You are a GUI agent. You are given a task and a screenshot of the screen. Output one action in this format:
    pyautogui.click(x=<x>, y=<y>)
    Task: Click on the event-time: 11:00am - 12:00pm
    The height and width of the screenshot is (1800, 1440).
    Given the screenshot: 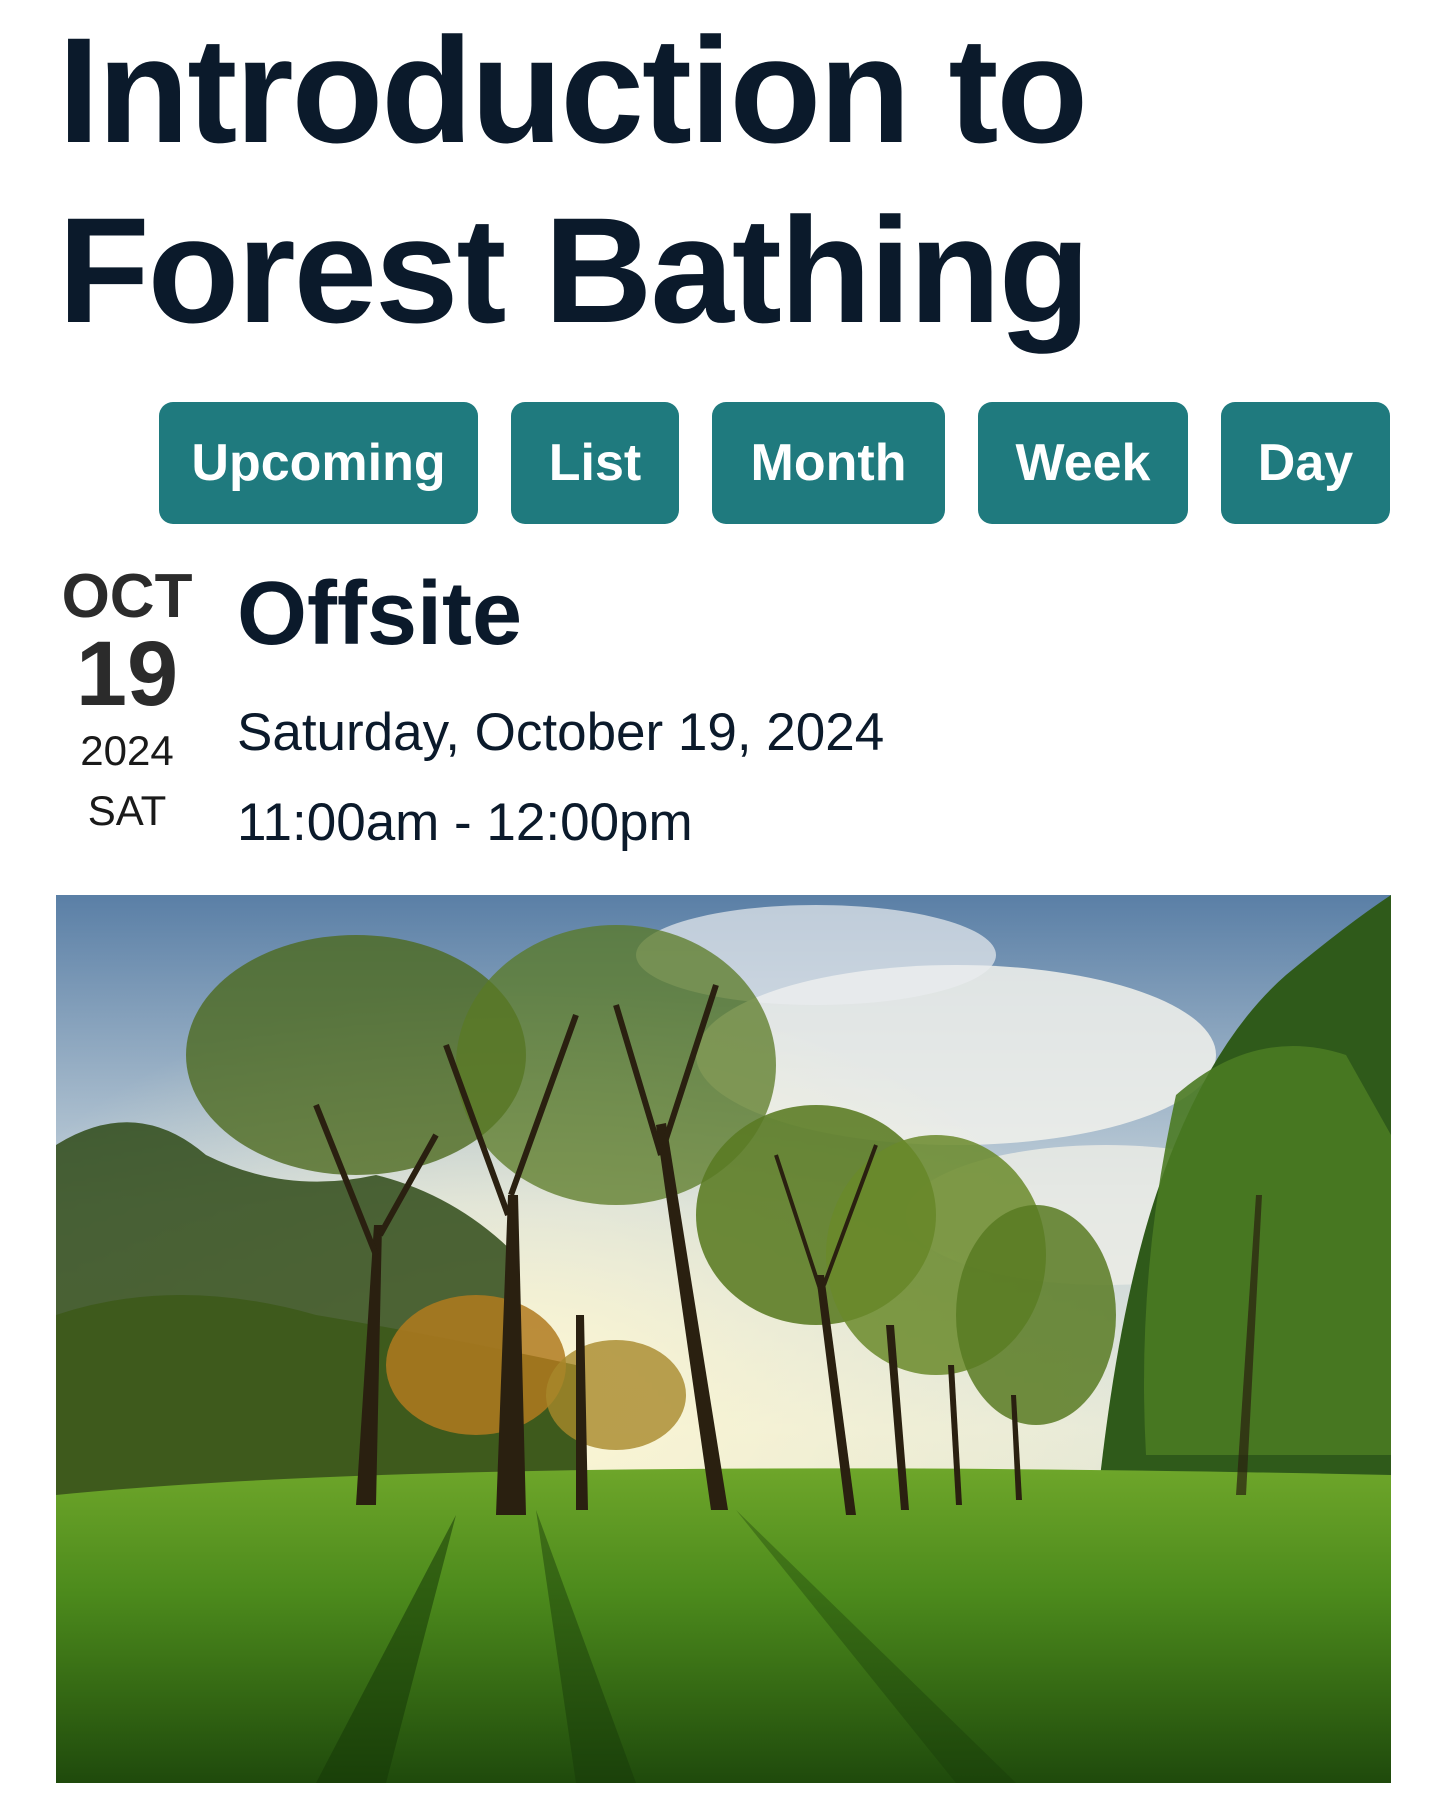 What is the action you would take?
    pyautogui.click(x=465, y=822)
    